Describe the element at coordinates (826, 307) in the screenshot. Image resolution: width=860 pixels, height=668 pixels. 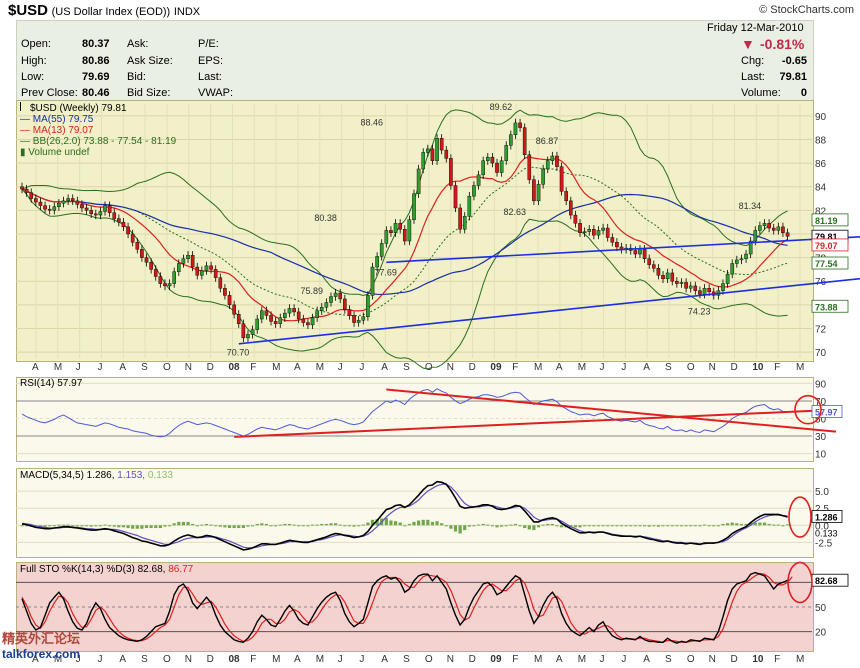
I see `price-right-tag: 73.88` at that location.